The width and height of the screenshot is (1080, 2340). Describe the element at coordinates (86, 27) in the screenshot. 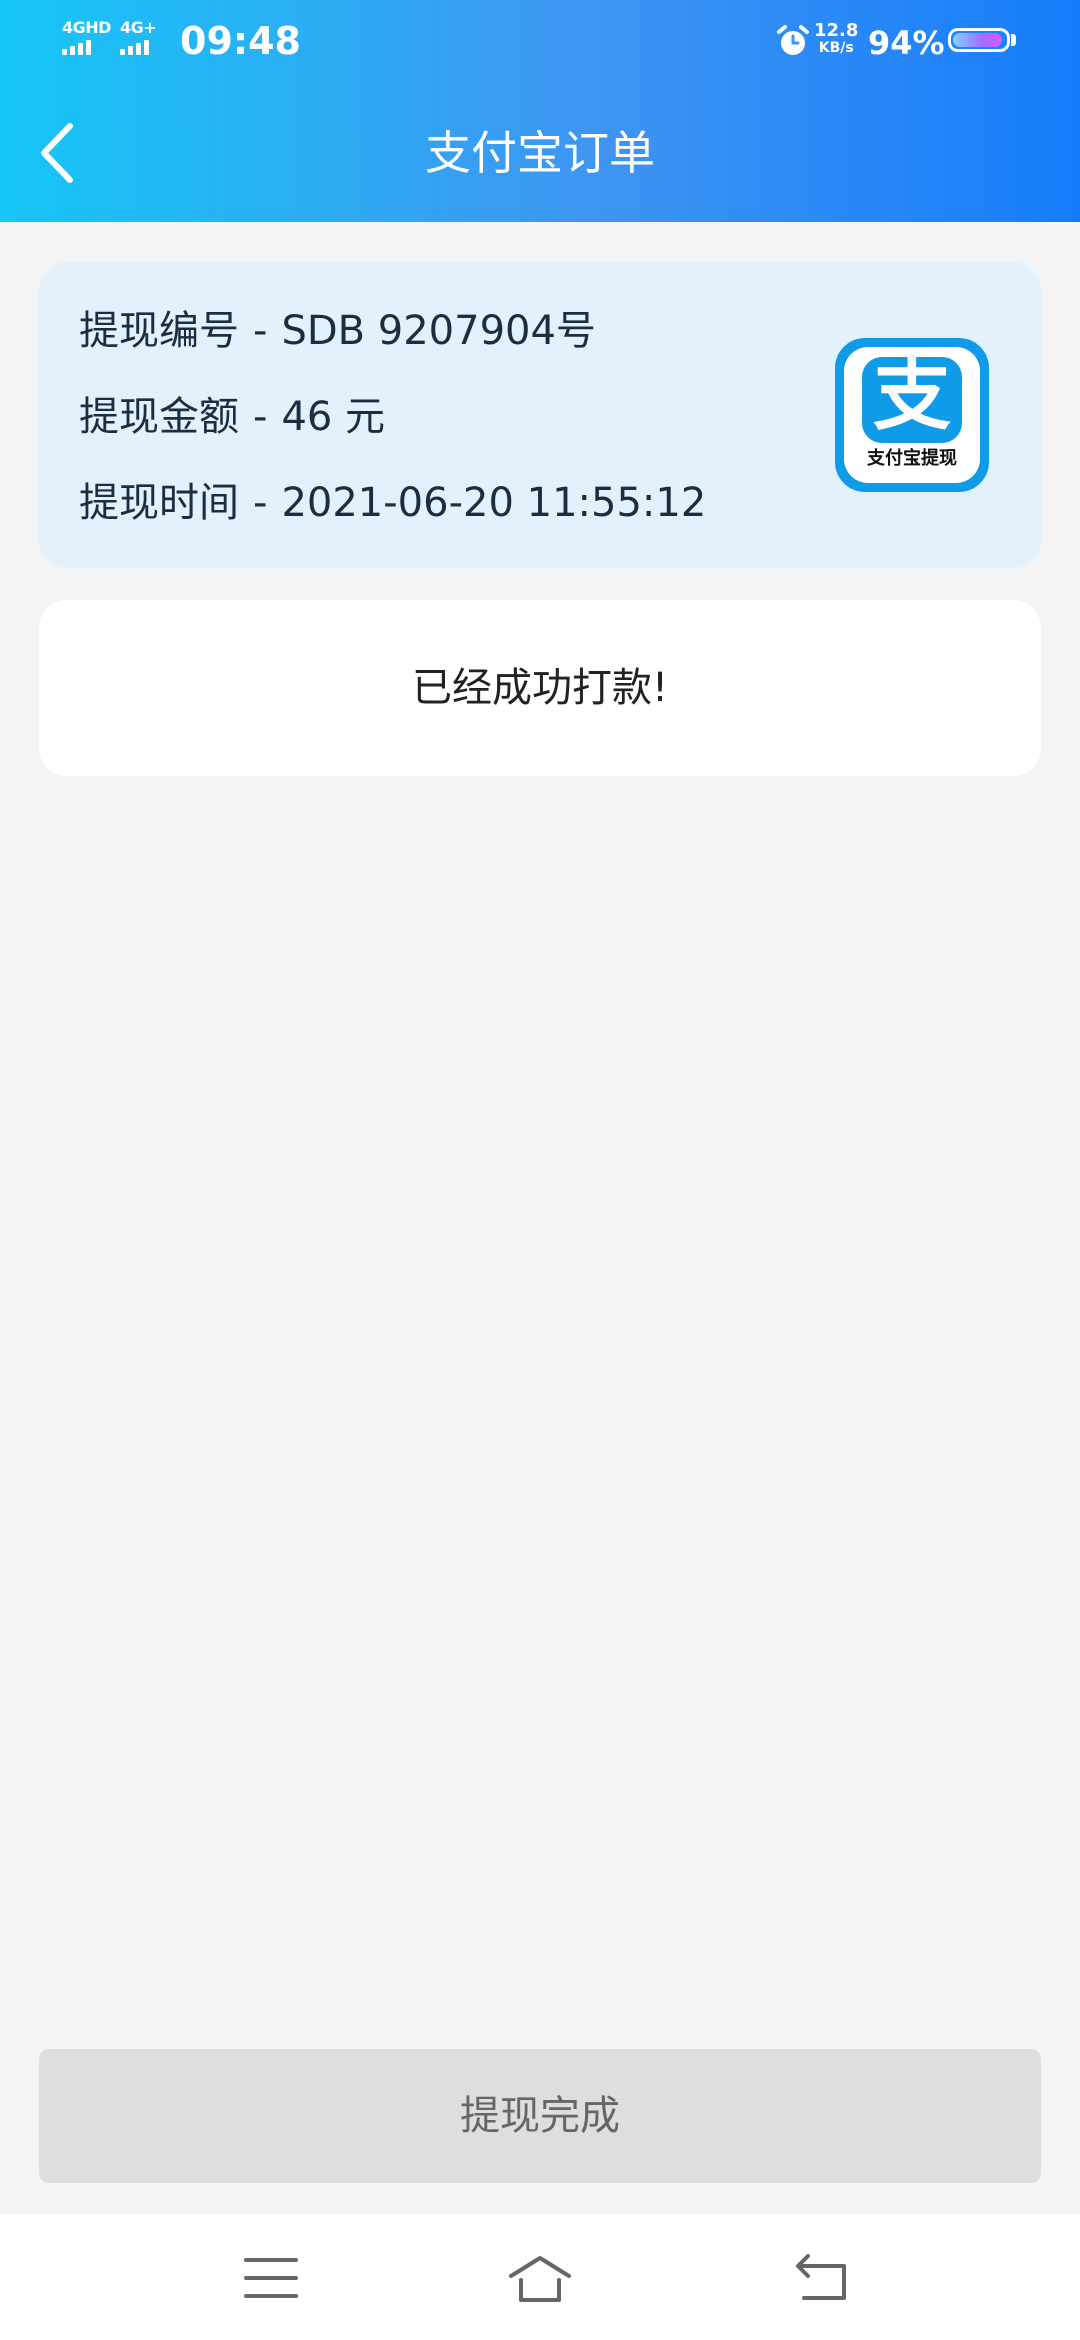

I see `network-label-1: 4GHD` at that location.